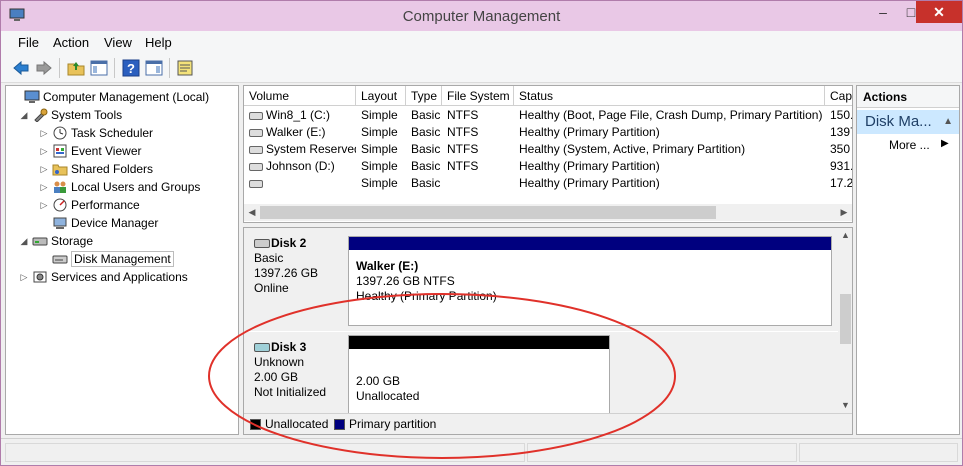  I want to click on cell-layout: Simple, so click(379, 132).